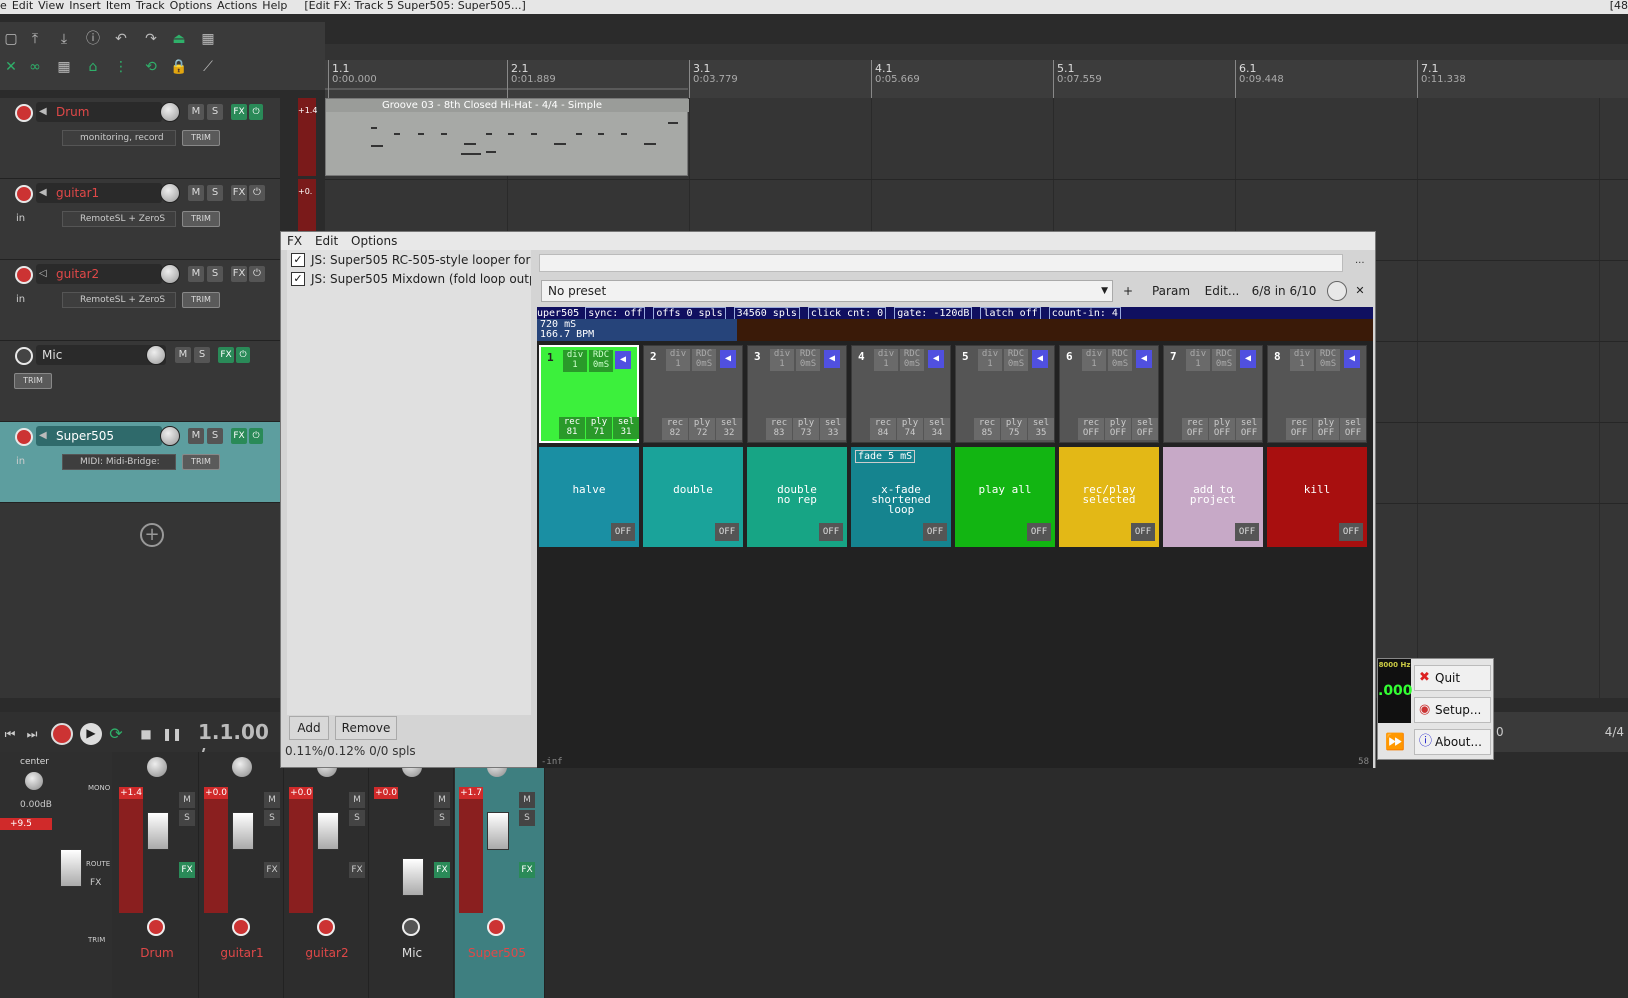 This screenshot has width=1628, height=998. Describe the element at coordinates (1317, 497) in the screenshot. I see `action-kill-button: kill OFF` at that location.